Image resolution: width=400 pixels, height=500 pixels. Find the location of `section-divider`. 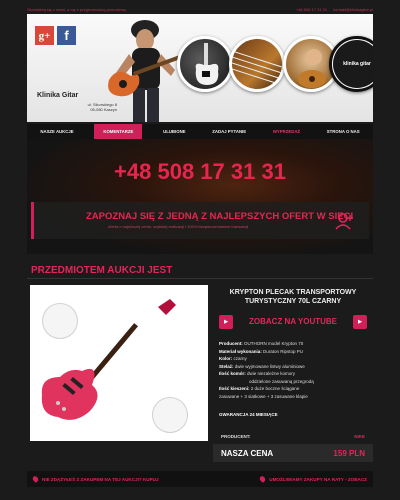

section-divider is located at coordinates (200, 278).